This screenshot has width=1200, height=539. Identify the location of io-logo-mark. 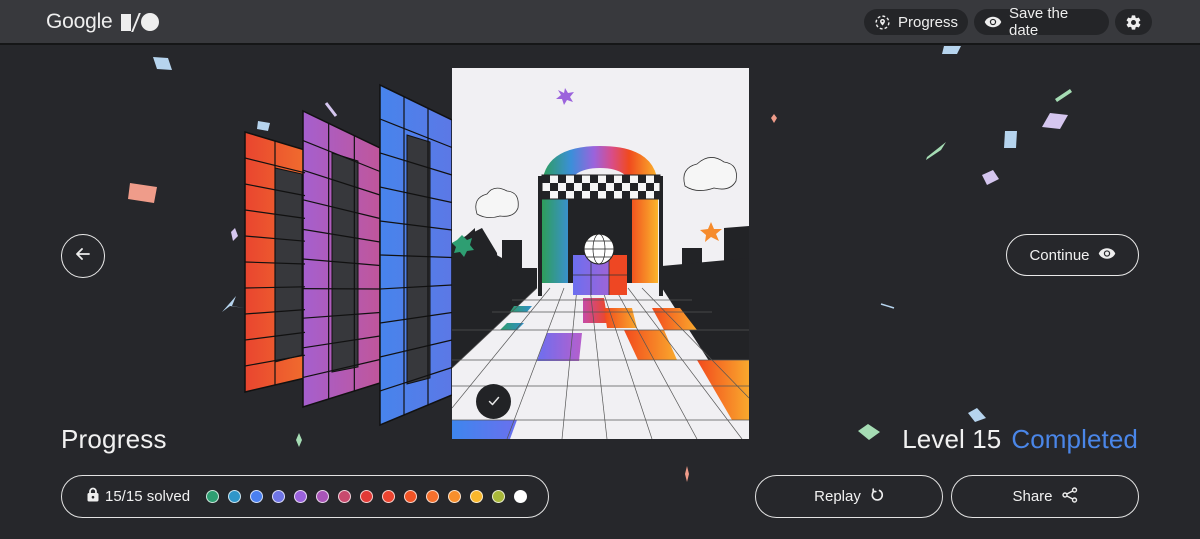
(139, 22).